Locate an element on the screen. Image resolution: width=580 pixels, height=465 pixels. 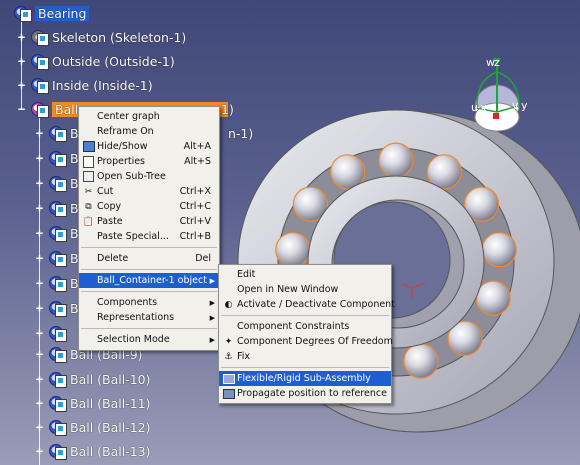
menu-item-center-graph: Center graph is located at coordinates (149, 116).